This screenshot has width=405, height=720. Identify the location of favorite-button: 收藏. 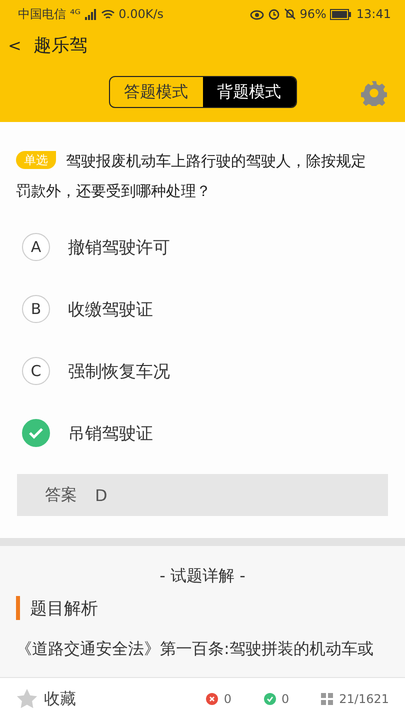
(60, 699).